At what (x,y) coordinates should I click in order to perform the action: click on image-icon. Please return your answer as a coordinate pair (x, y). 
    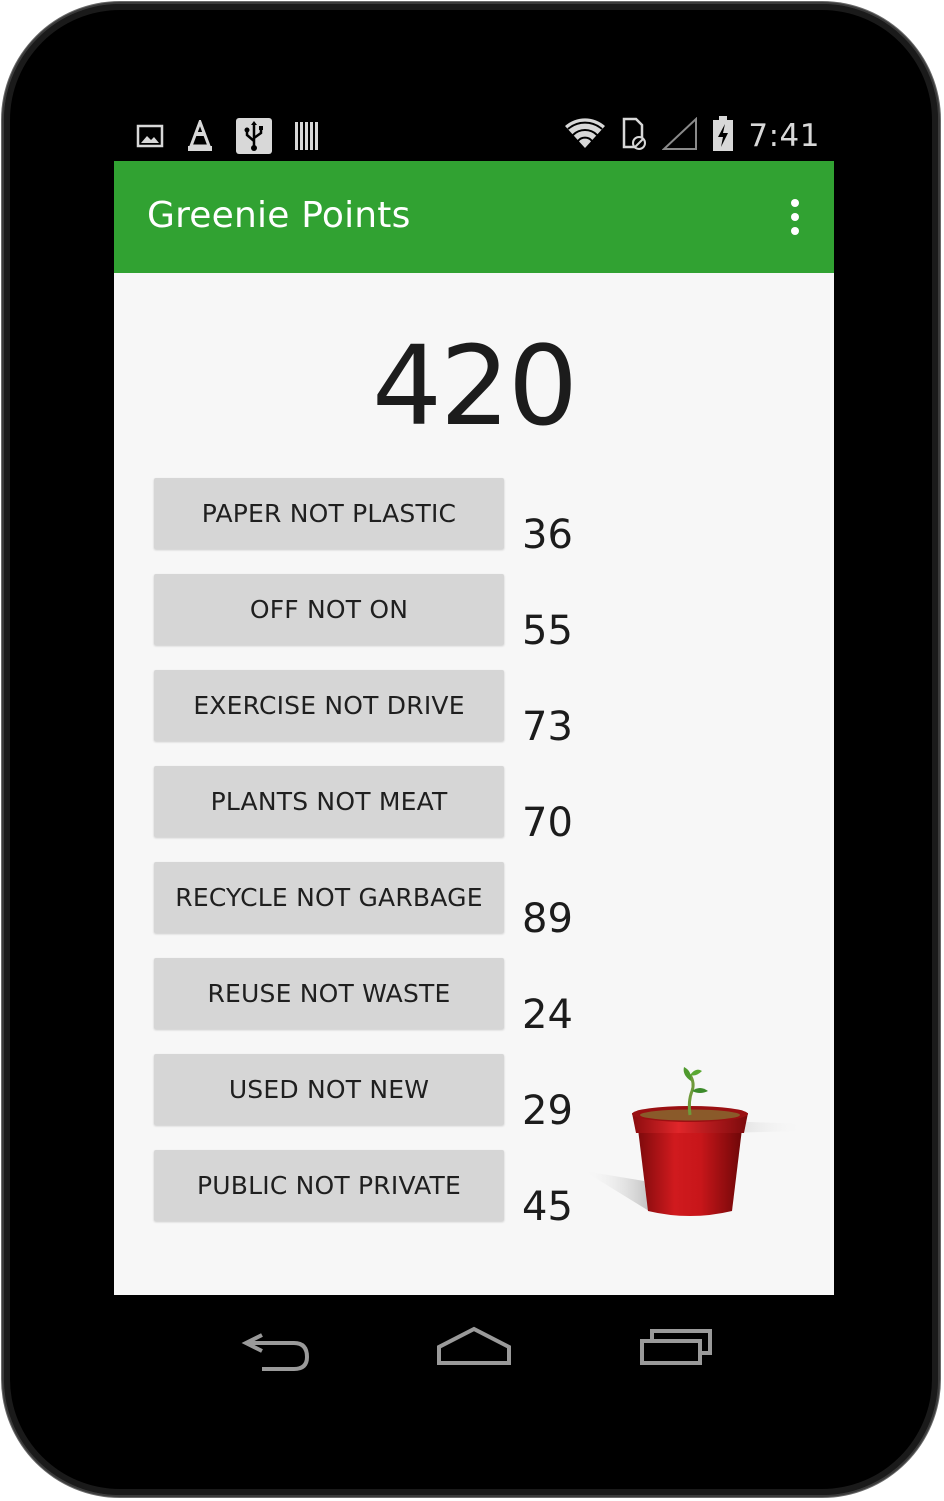
    Looking at the image, I should click on (150, 138).